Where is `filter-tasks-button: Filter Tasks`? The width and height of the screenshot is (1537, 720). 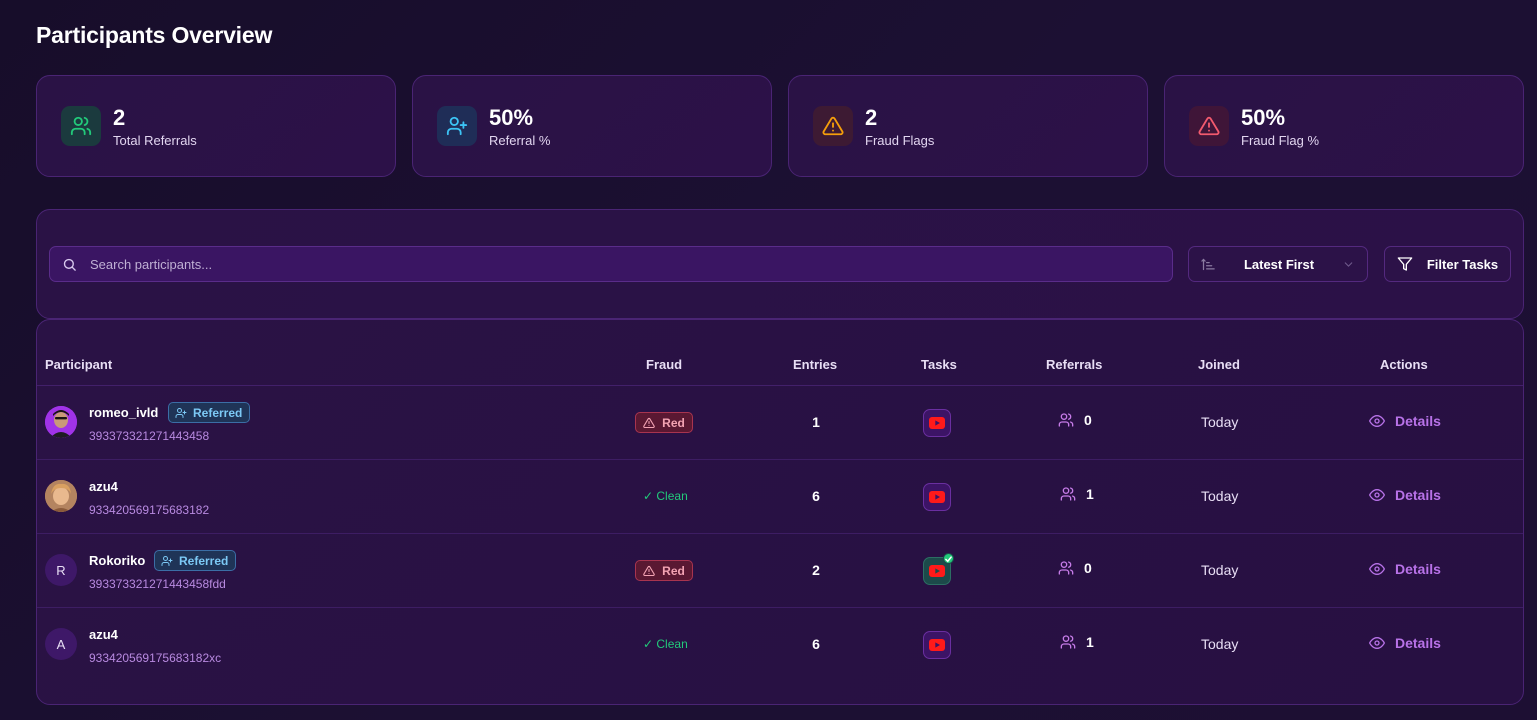
filter-tasks-button: Filter Tasks is located at coordinates (1447, 264).